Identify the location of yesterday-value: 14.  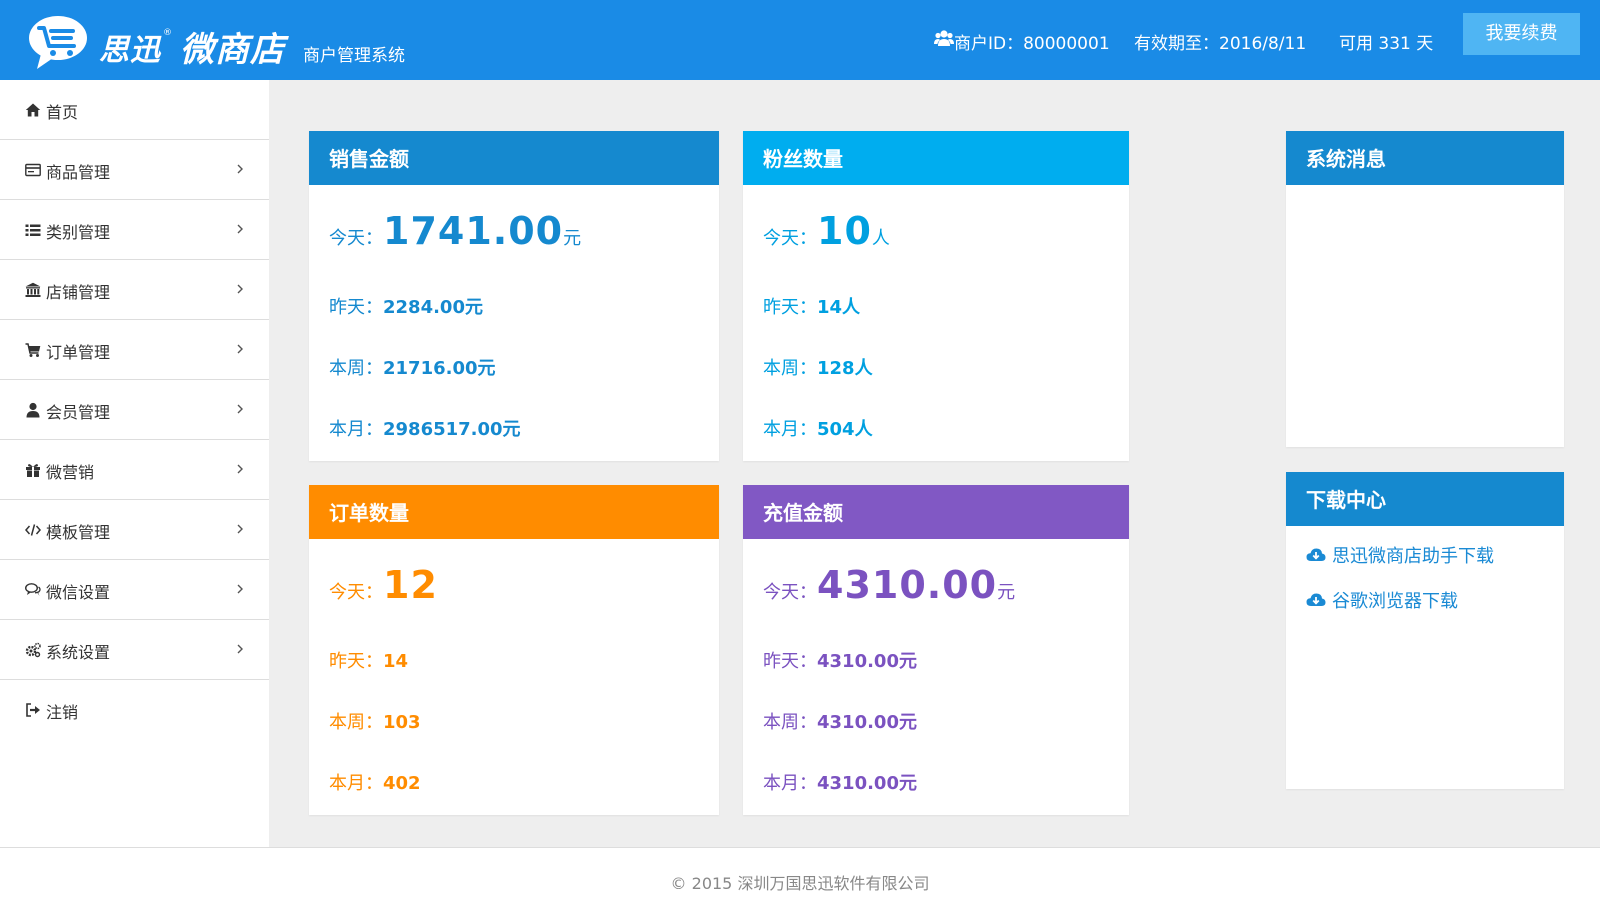
(396, 661).